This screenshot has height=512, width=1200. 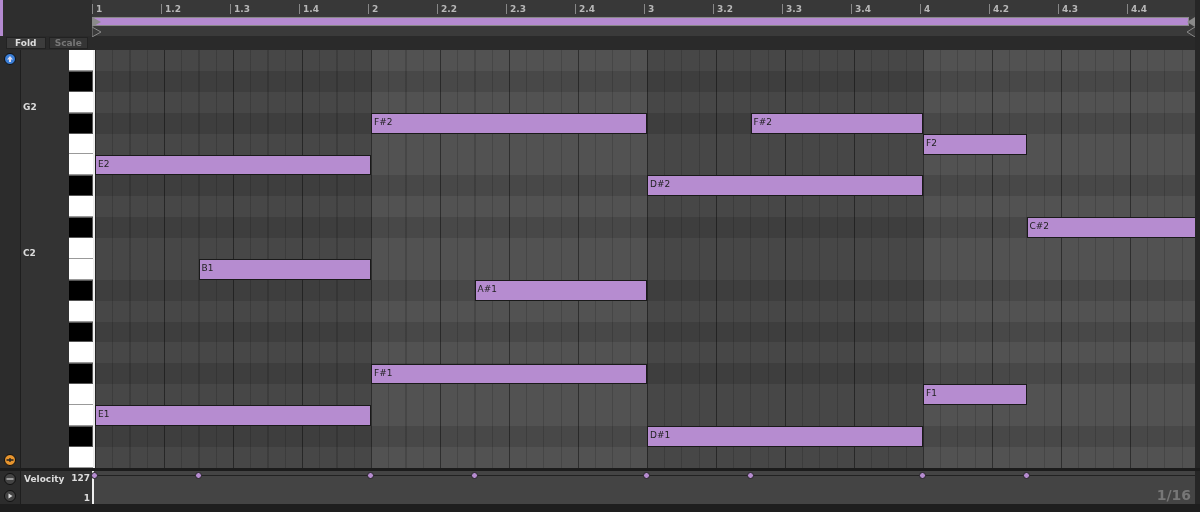 I want to click on ruler-label: 1.4, so click(x=309, y=9).